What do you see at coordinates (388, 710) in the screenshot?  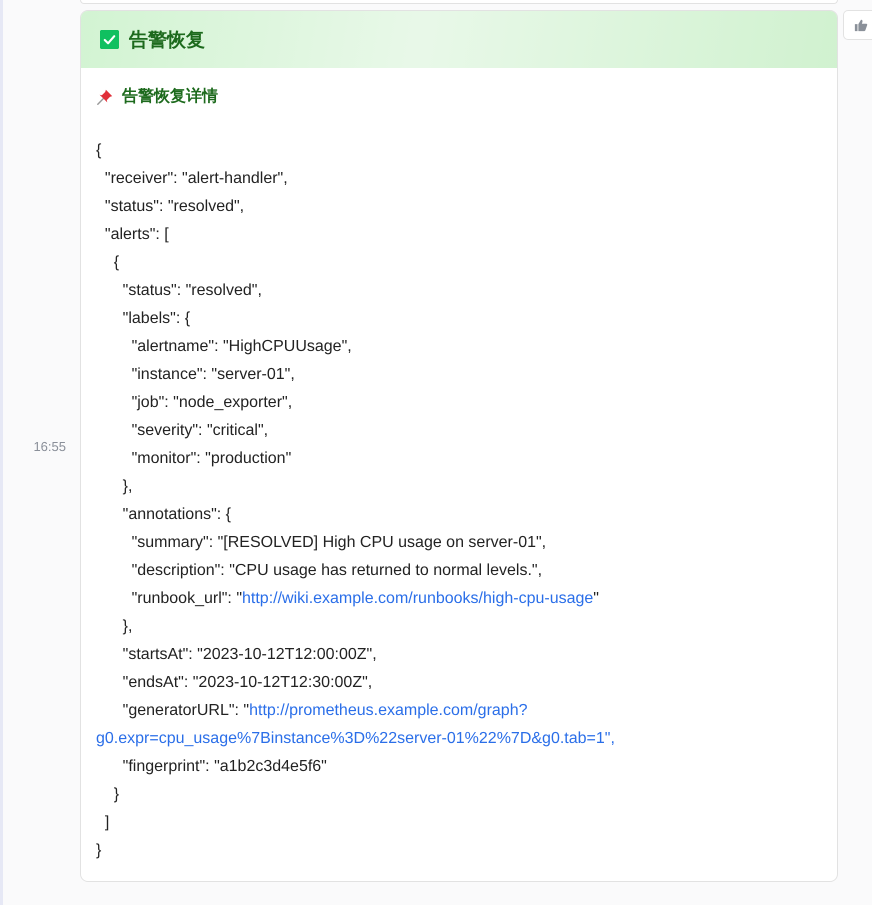 I see `url-link: http://prometheus.example.com/graph?` at bounding box center [388, 710].